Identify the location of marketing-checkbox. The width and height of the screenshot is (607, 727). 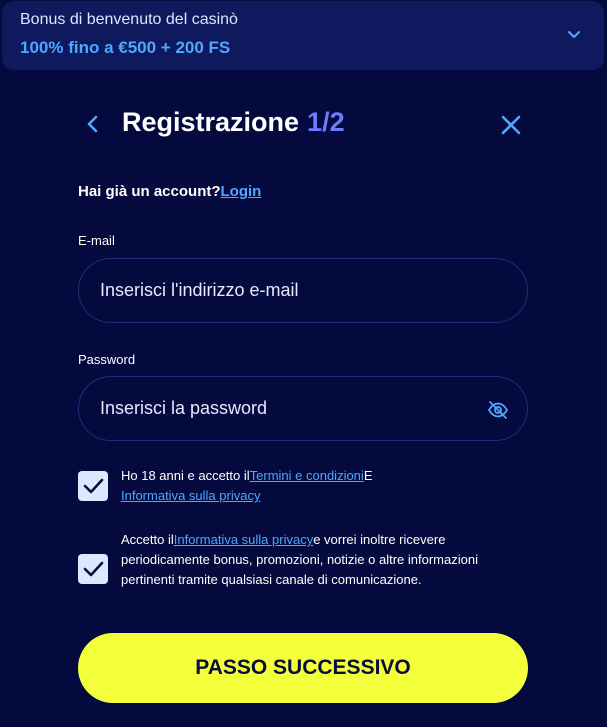
(93, 569).